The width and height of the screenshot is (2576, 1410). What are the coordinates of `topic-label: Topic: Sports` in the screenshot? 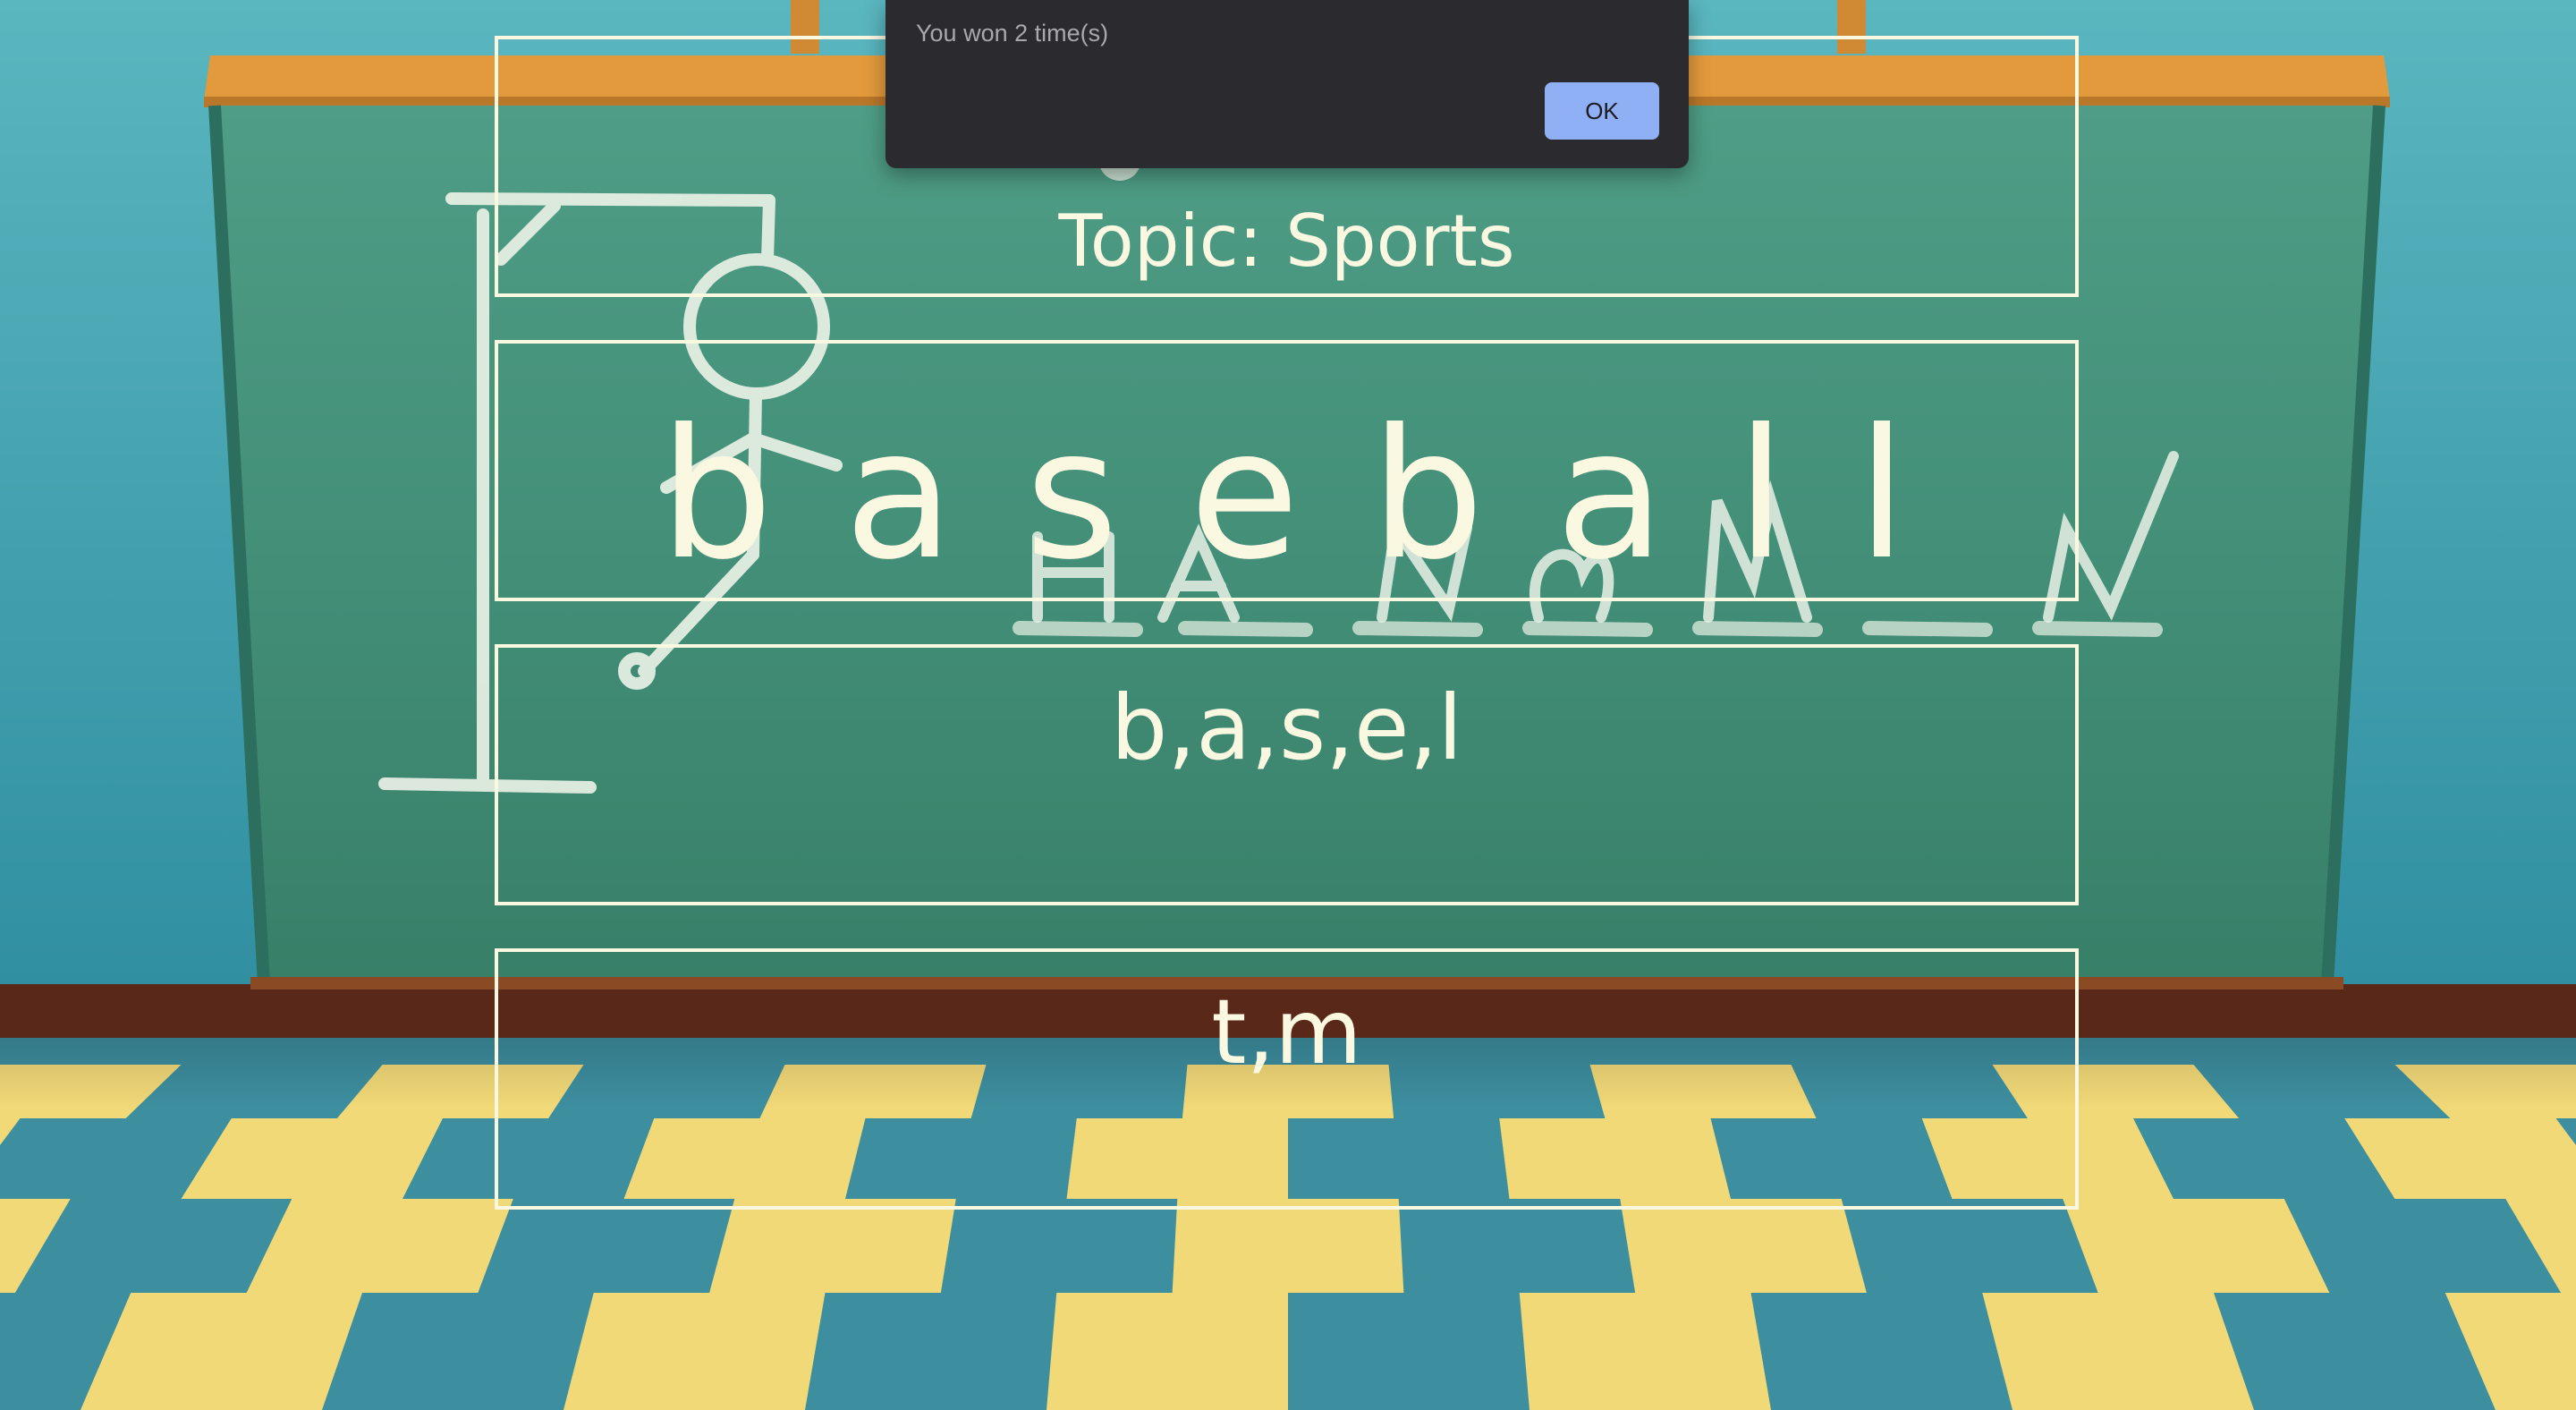 It's located at (1286, 242).